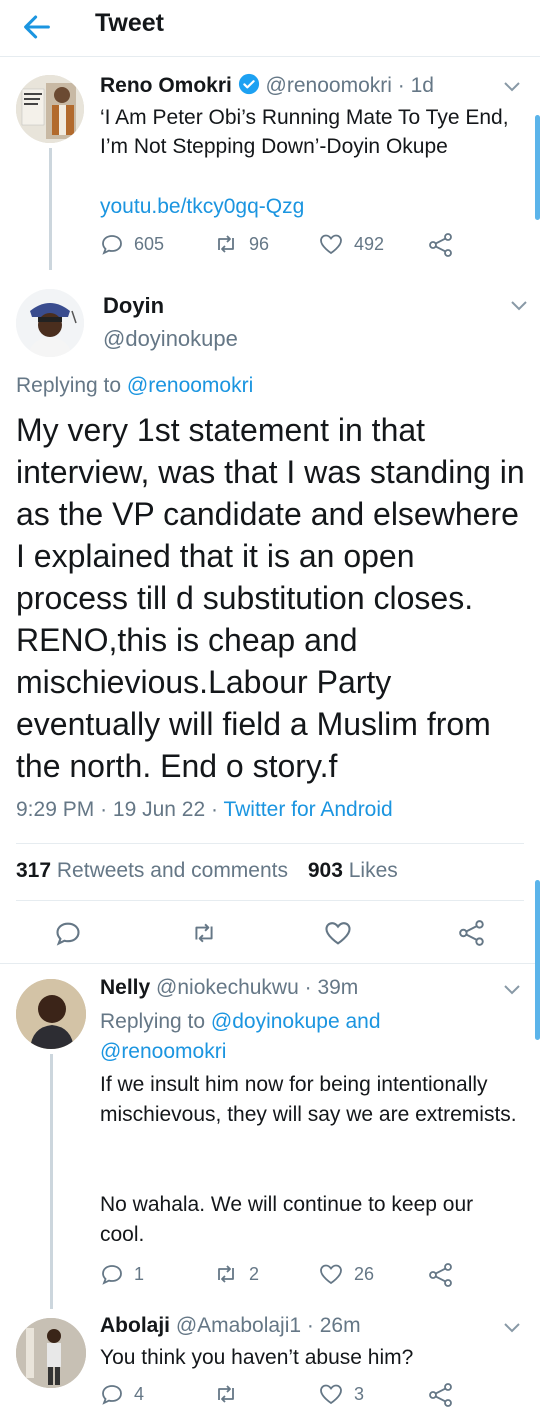  What do you see at coordinates (270, 28) in the screenshot?
I see `top-bar: Tweet` at bounding box center [270, 28].